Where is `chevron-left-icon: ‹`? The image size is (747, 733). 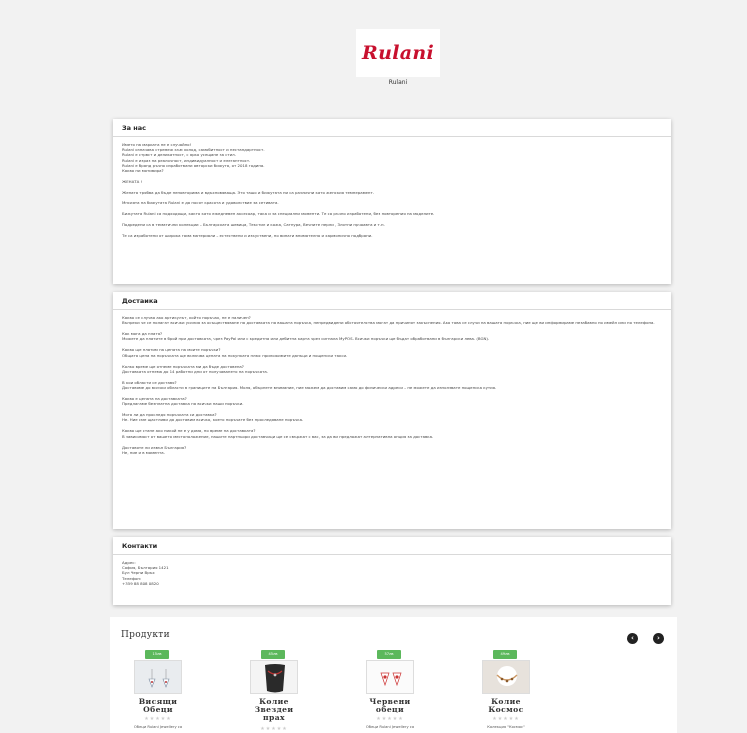
chevron-left-icon: ‹ is located at coordinates (632, 638).